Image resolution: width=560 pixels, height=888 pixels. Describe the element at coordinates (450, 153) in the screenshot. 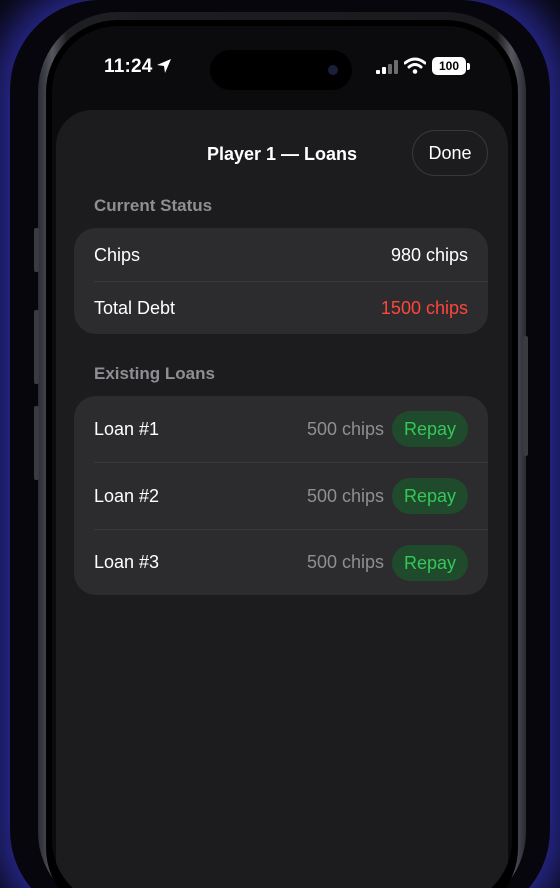

I see `done-button: Done` at that location.